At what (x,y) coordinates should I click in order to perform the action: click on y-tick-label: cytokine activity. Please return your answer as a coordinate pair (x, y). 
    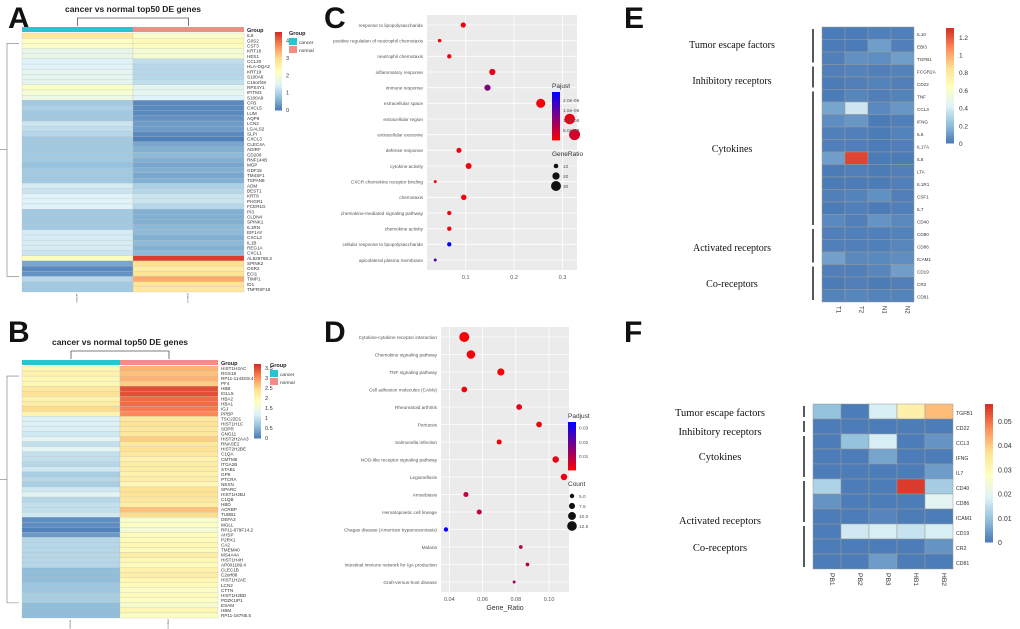
    Looking at the image, I should click on (406, 166).